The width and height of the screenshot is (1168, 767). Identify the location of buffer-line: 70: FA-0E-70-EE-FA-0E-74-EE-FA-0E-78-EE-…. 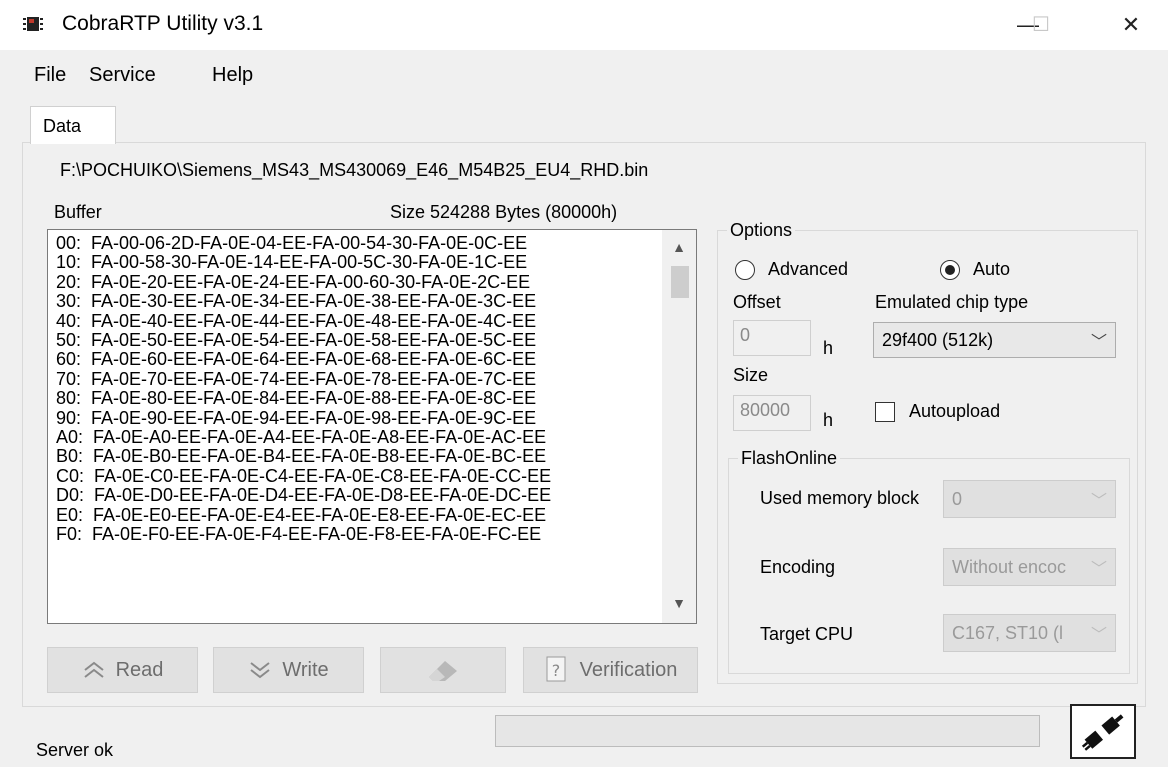
(303, 379).